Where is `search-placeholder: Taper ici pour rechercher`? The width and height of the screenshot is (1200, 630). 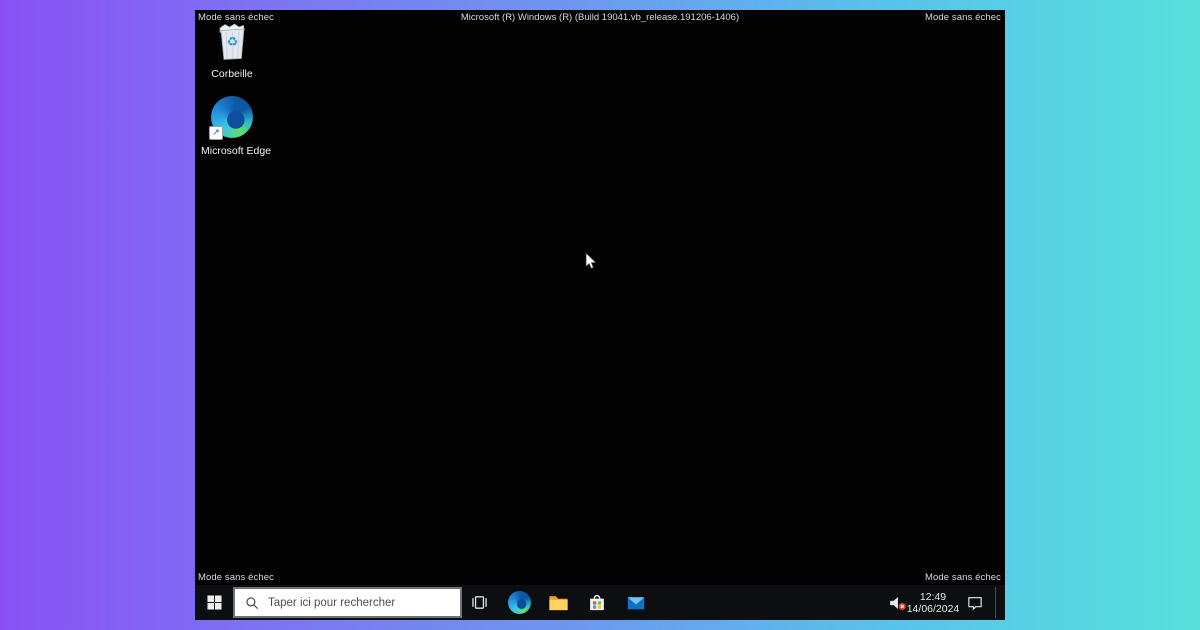 search-placeholder: Taper ici pour rechercher is located at coordinates (332, 602).